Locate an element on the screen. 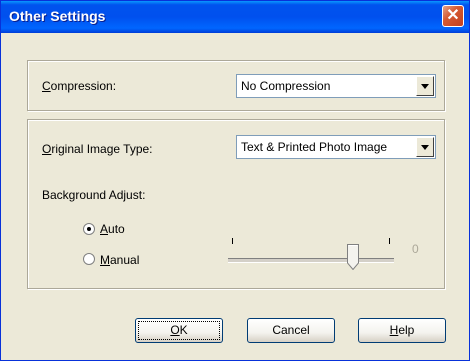 The image size is (470, 361). window-title: Other Settings is located at coordinates (57, 16).